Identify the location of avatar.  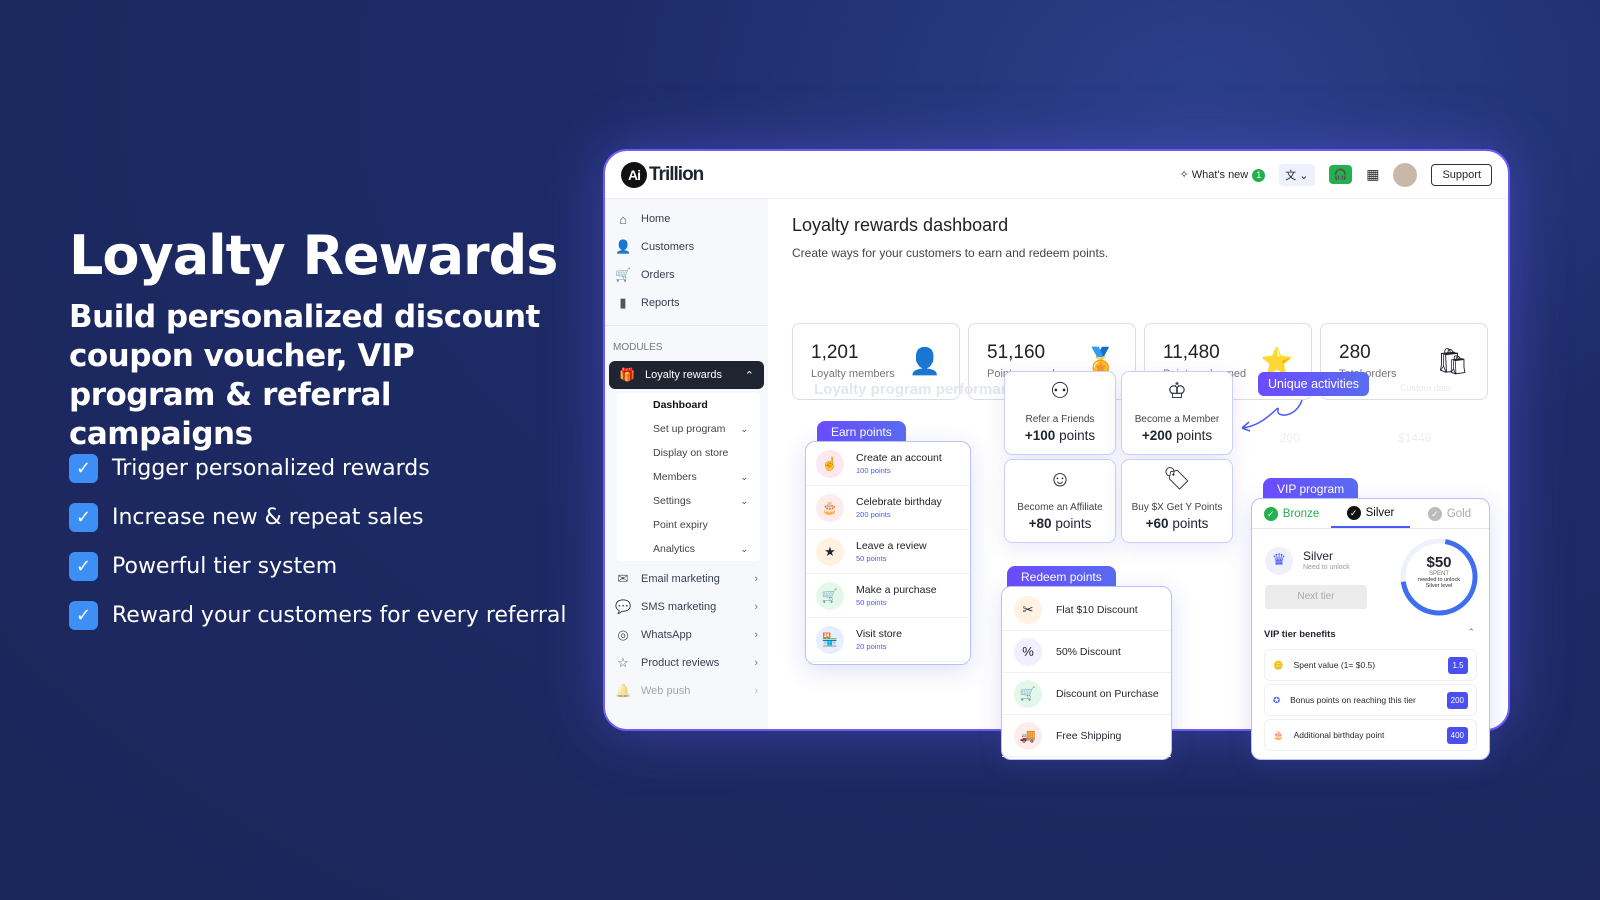
(1405, 174).